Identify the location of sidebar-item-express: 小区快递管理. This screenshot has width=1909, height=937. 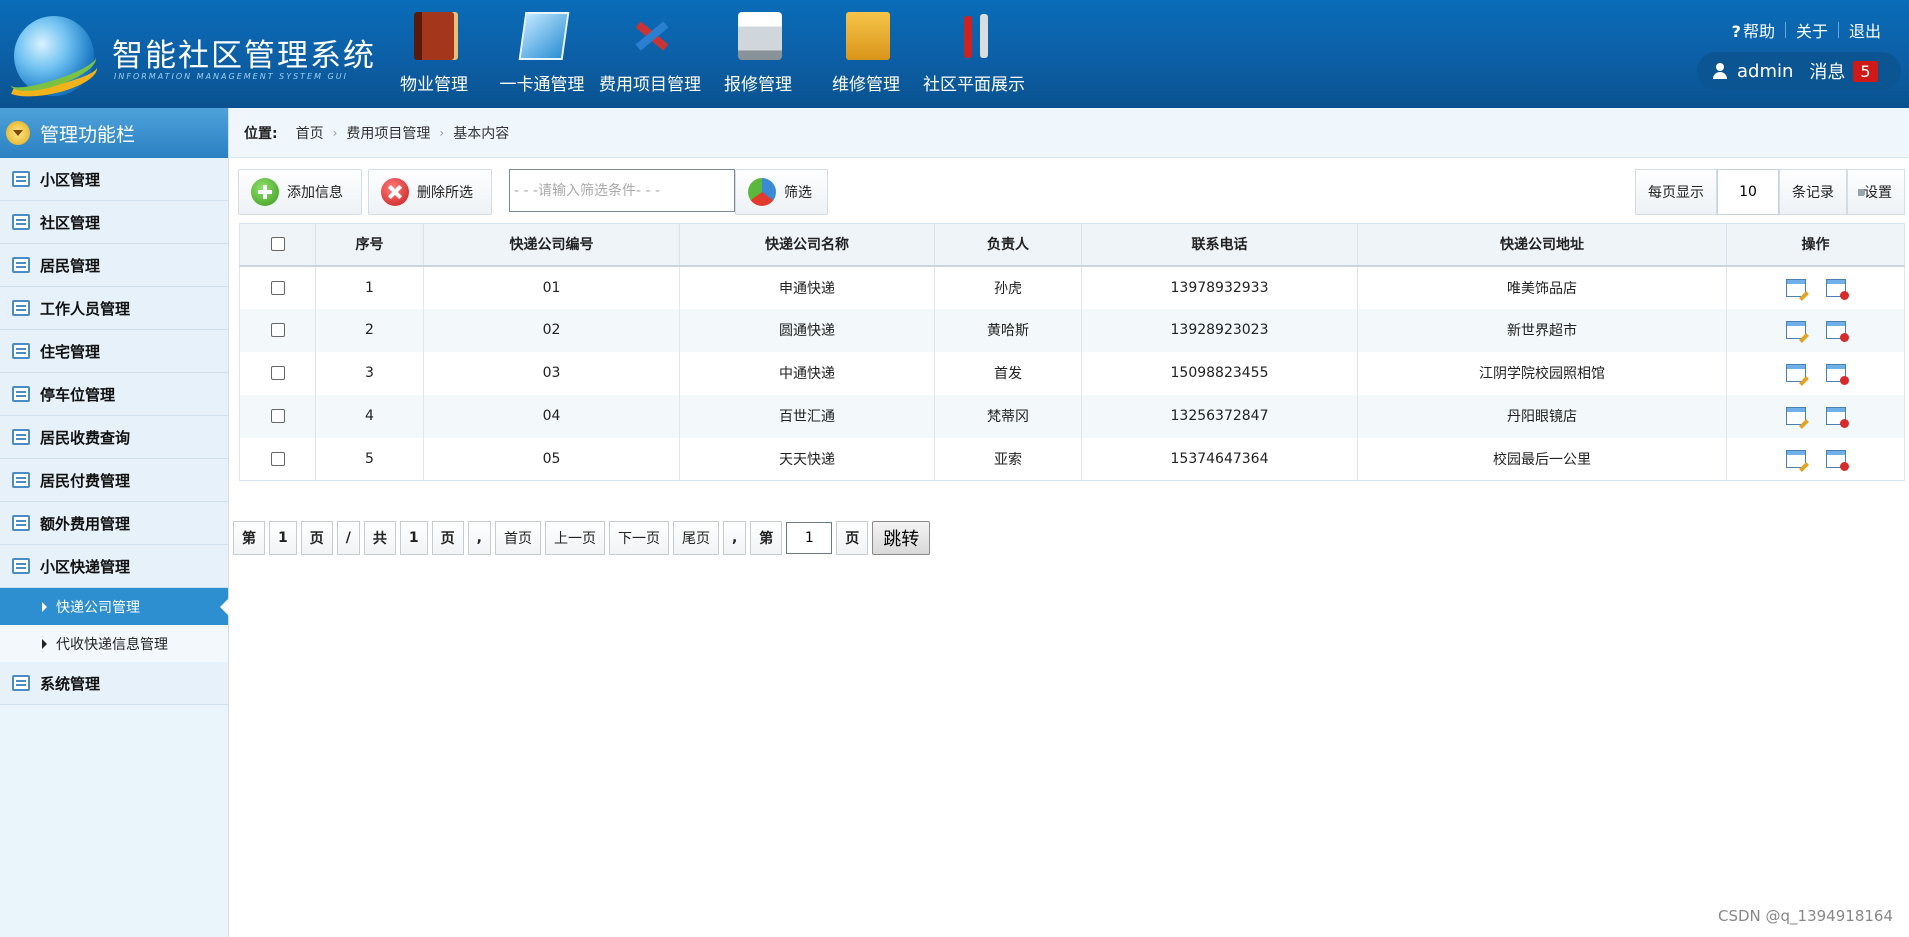
(114, 566).